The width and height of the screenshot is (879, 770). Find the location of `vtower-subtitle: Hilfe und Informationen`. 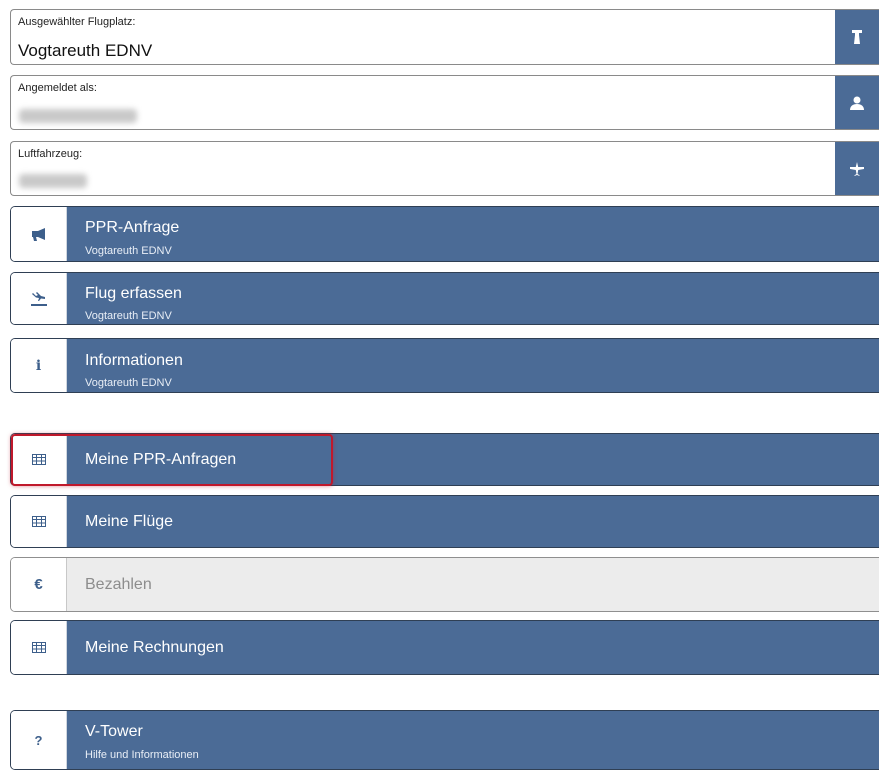

vtower-subtitle: Hilfe und Informationen is located at coordinates (142, 755).